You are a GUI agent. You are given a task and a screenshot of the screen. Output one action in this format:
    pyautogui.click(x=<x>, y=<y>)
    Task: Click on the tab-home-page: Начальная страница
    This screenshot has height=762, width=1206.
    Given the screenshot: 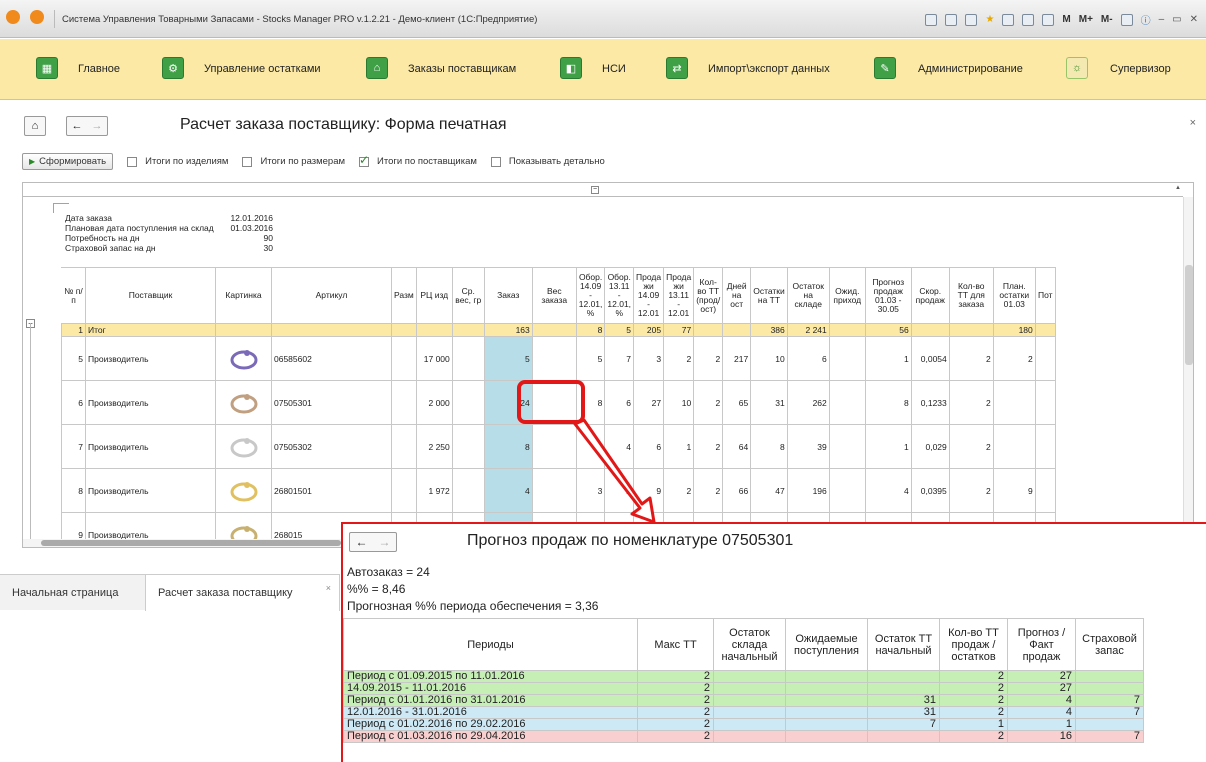 What is the action you would take?
    pyautogui.click(x=73, y=593)
    